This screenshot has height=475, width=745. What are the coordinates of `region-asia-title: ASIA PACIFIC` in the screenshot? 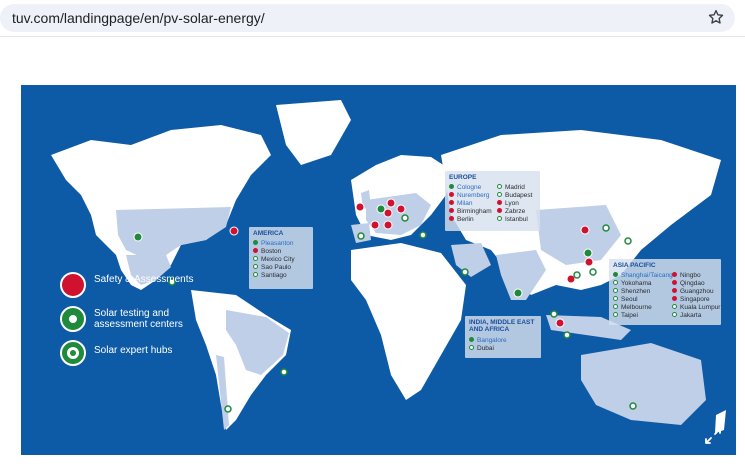 It's located at (634, 265).